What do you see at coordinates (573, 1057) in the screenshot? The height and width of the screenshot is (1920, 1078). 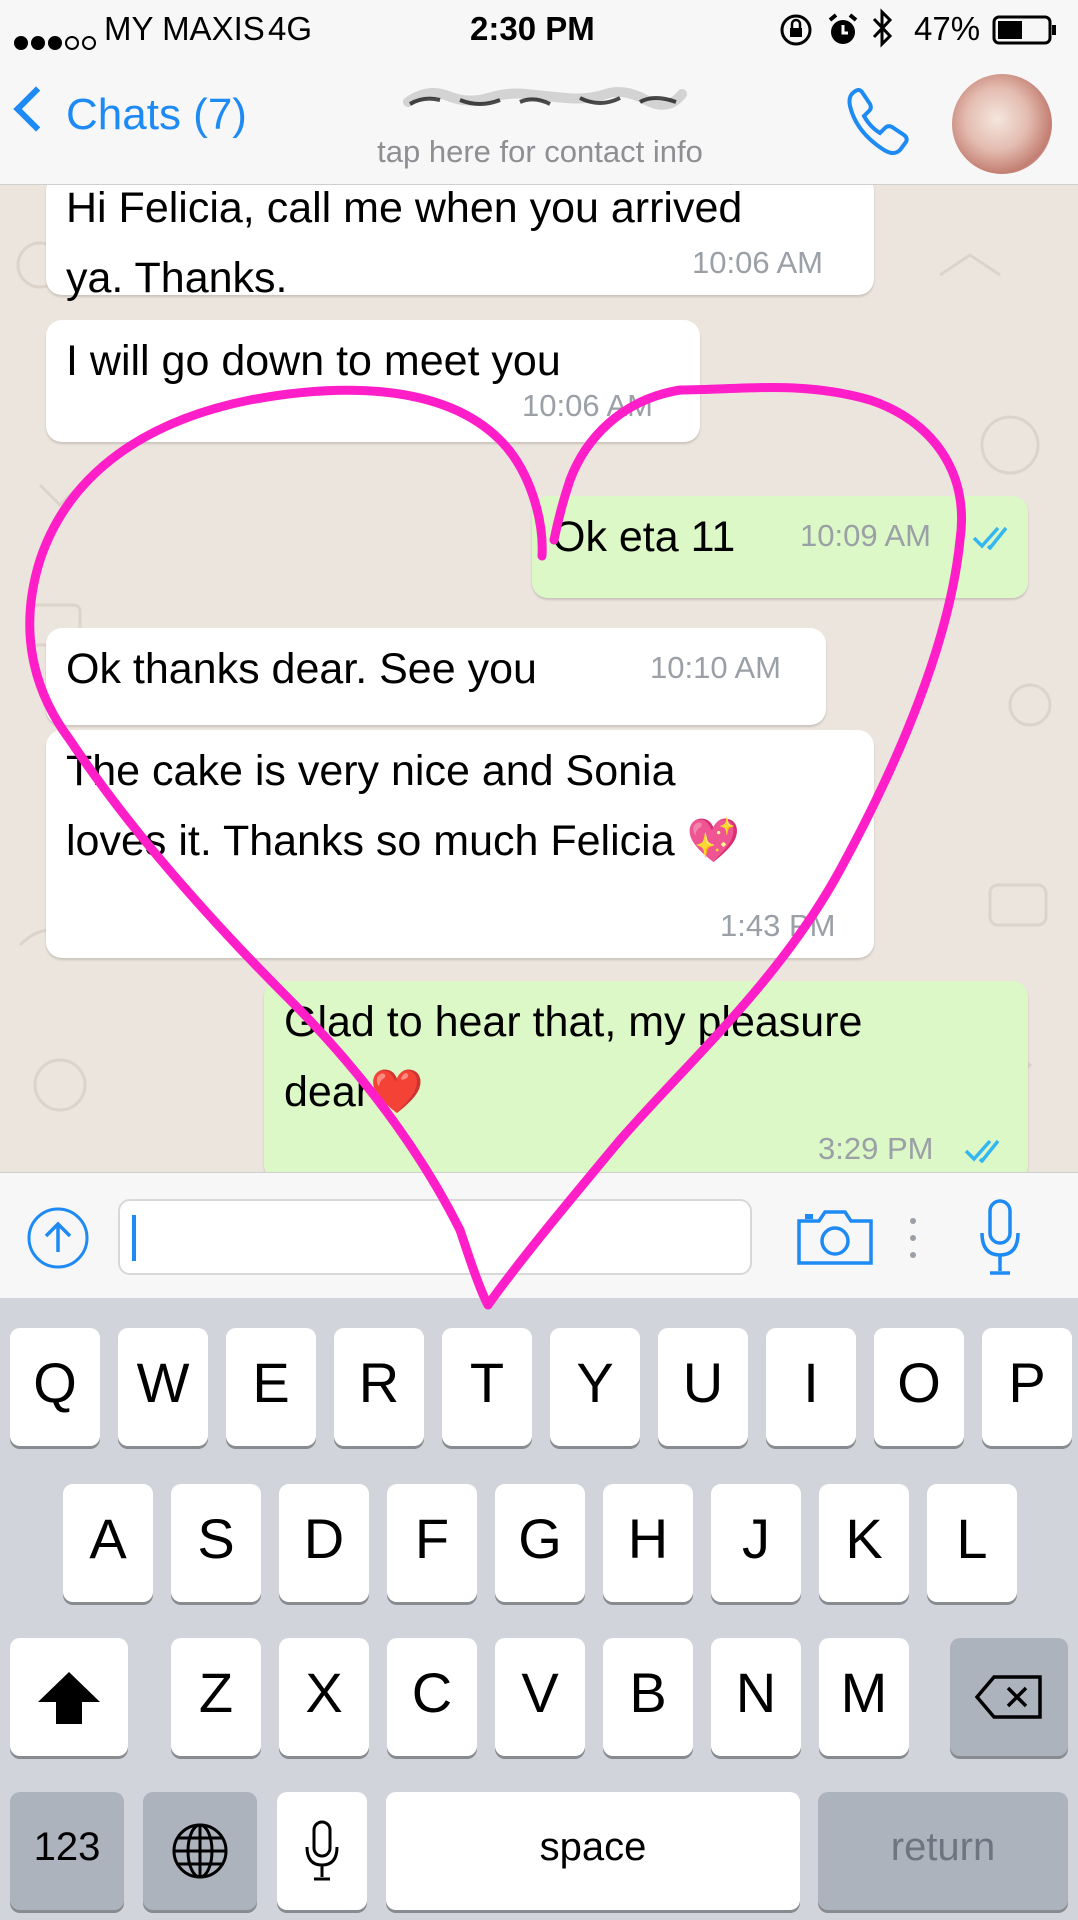 I see `message-text: Glad to hear that, my pleasure dear❤️` at bounding box center [573, 1057].